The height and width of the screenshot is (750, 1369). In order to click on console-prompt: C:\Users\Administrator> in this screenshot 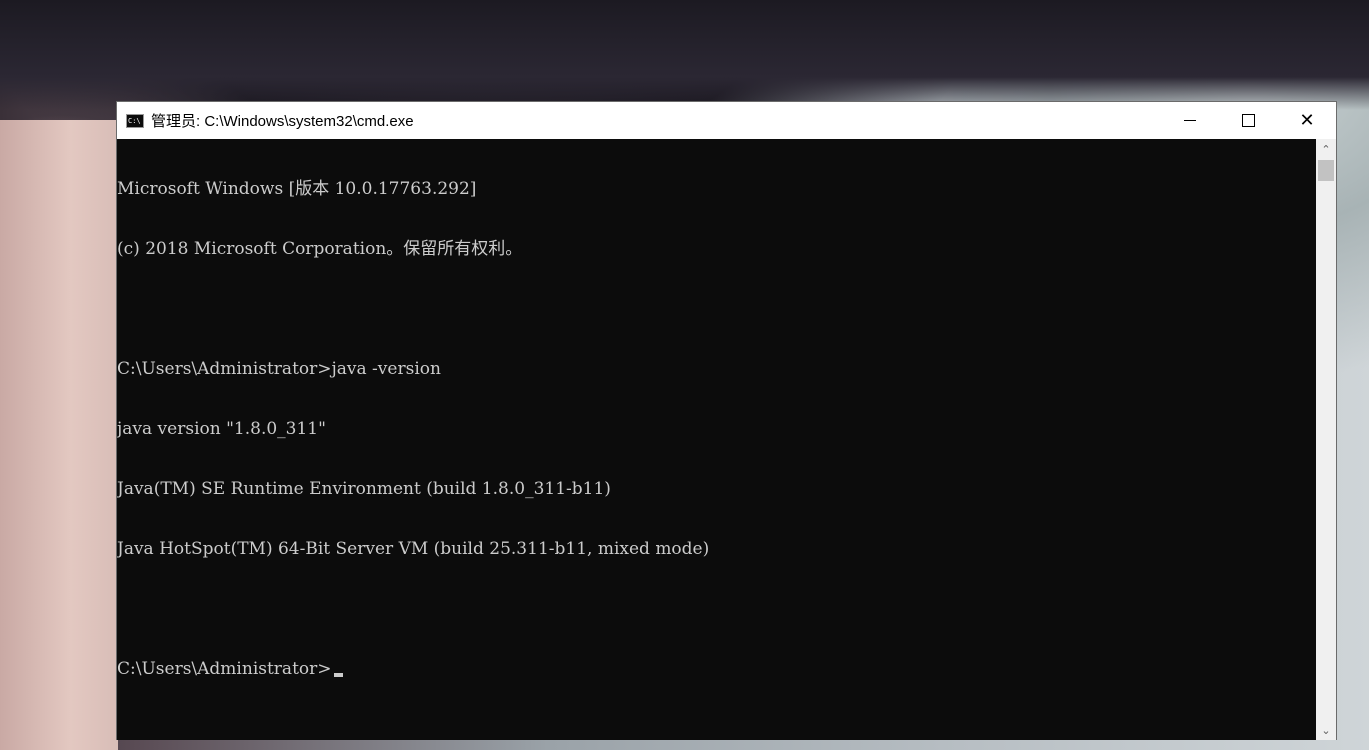, I will do `click(224, 669)`.